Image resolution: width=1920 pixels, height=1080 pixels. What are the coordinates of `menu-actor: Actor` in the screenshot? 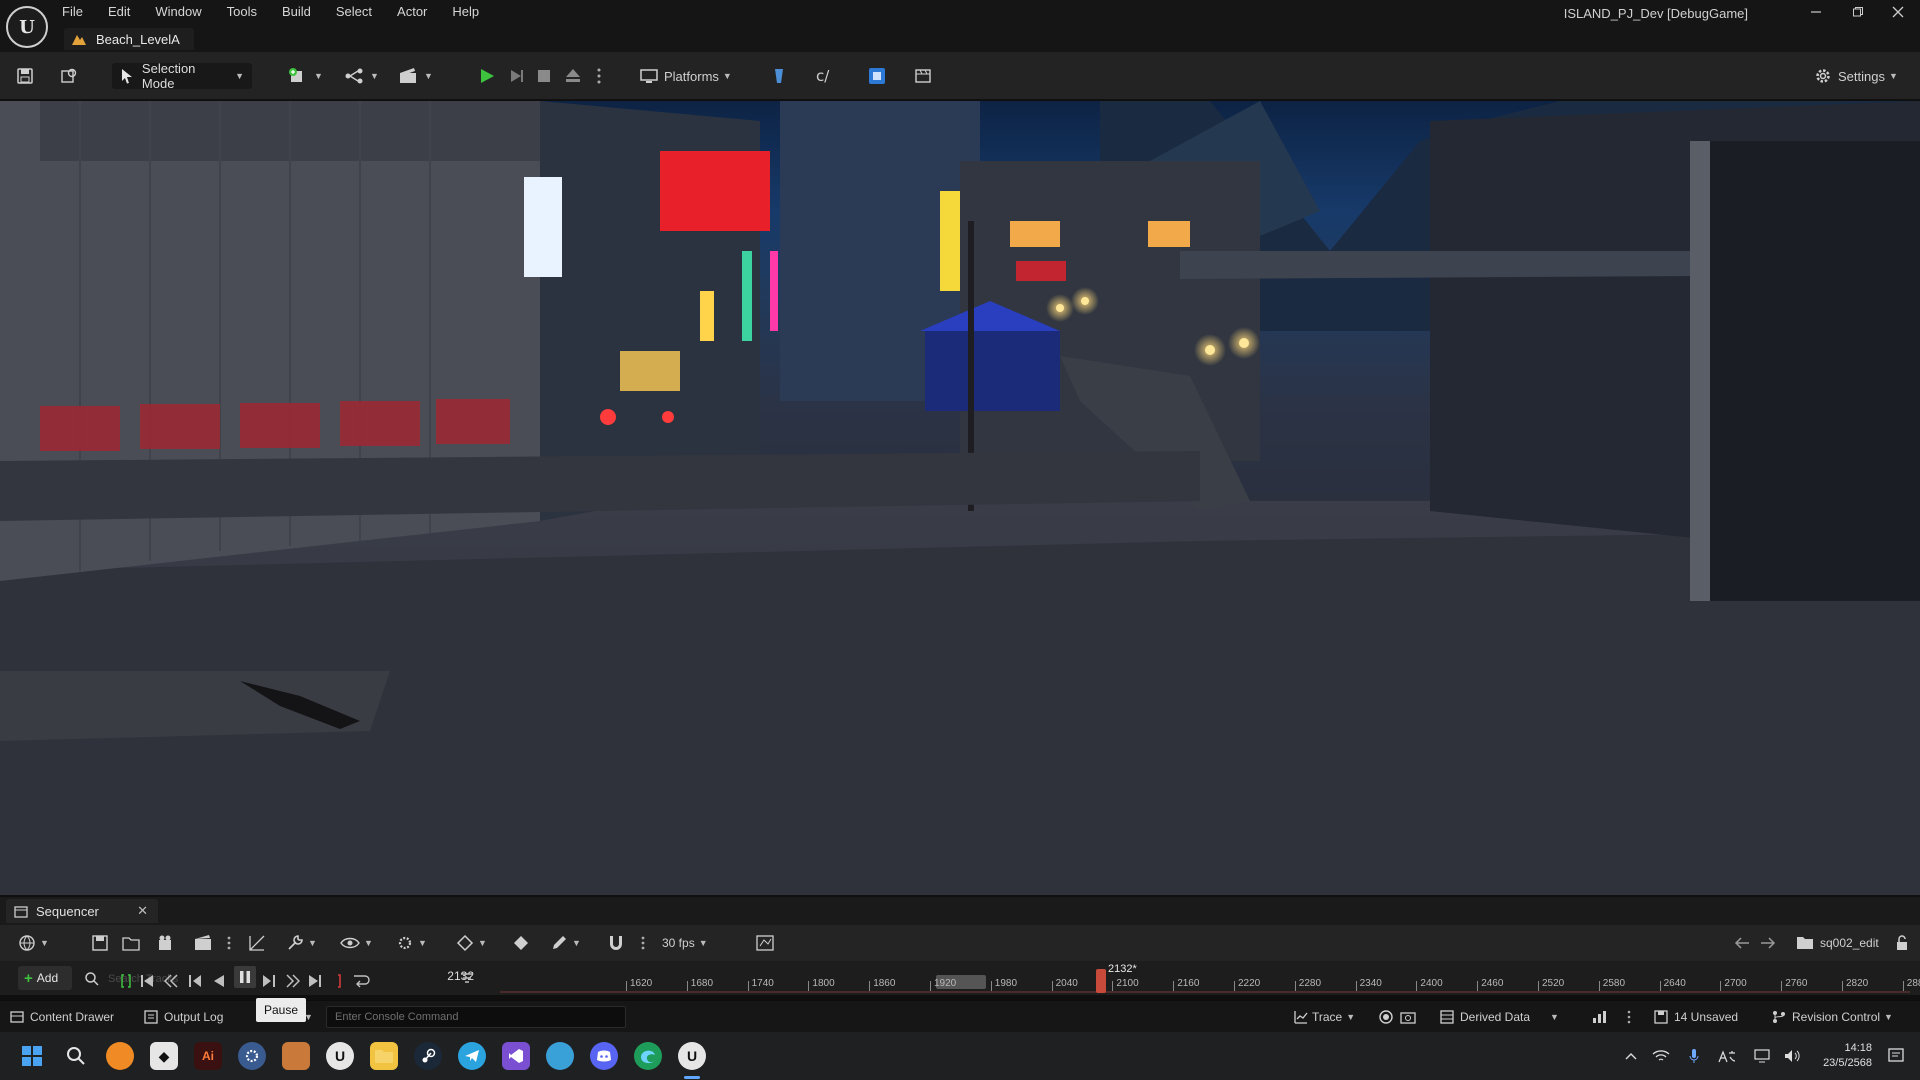 It's located at (412, 12).